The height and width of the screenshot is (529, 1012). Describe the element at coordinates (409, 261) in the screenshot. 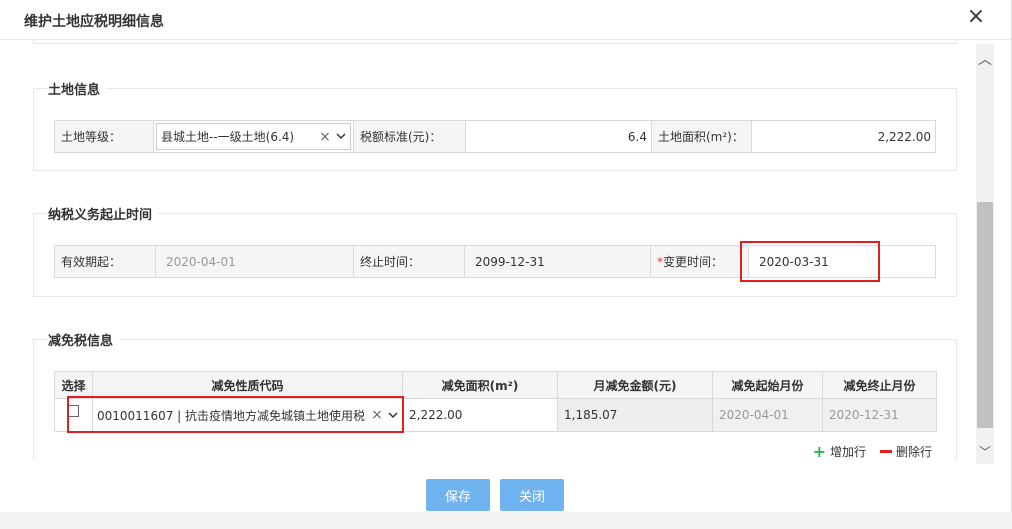

I see `end-date-label: 终止时间：` at that location.